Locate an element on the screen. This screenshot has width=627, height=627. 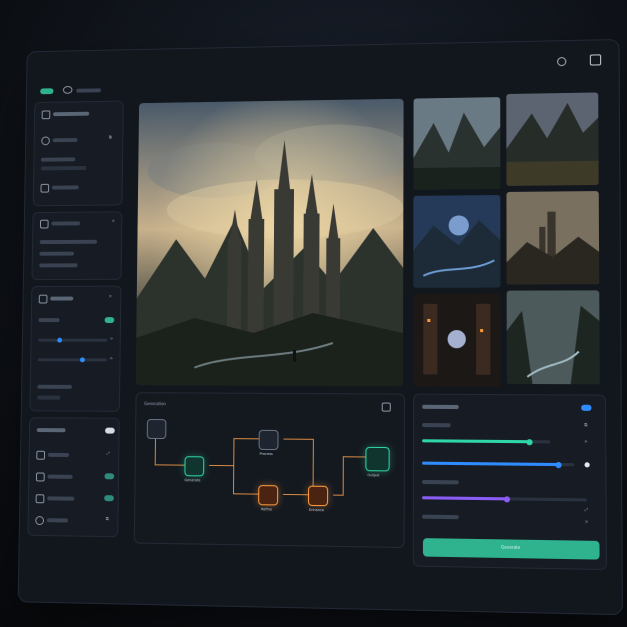
sidebar-panel-4: ⤢ ⧉ is located at coordinates (73, 477).